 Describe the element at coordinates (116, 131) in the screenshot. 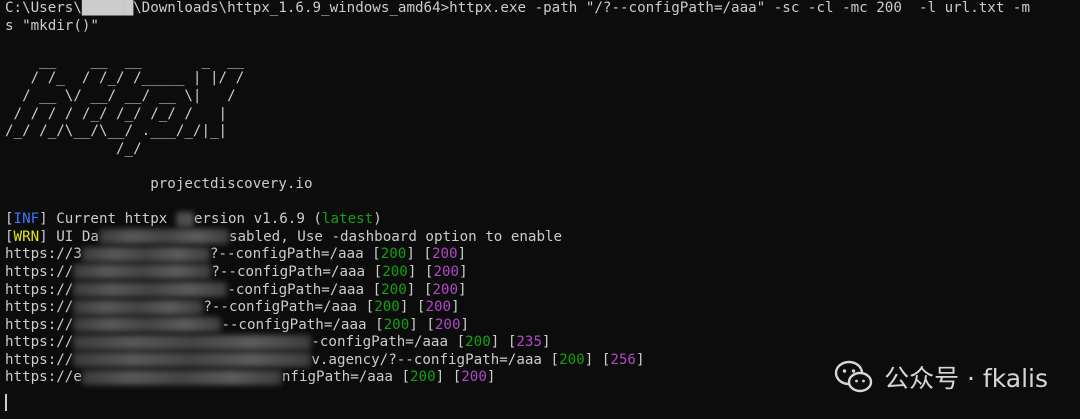

I see `banner-line: /_/ /_/\__/\__/ .___/_/|_|` at that location.